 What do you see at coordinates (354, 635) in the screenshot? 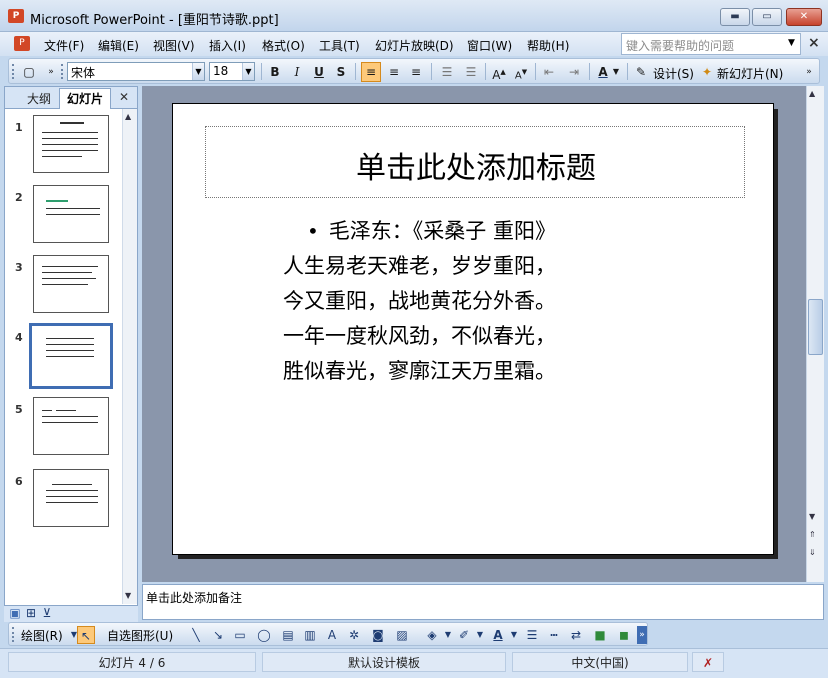
I see `diagram-icon: ✲` at bounding box center [354, 635].